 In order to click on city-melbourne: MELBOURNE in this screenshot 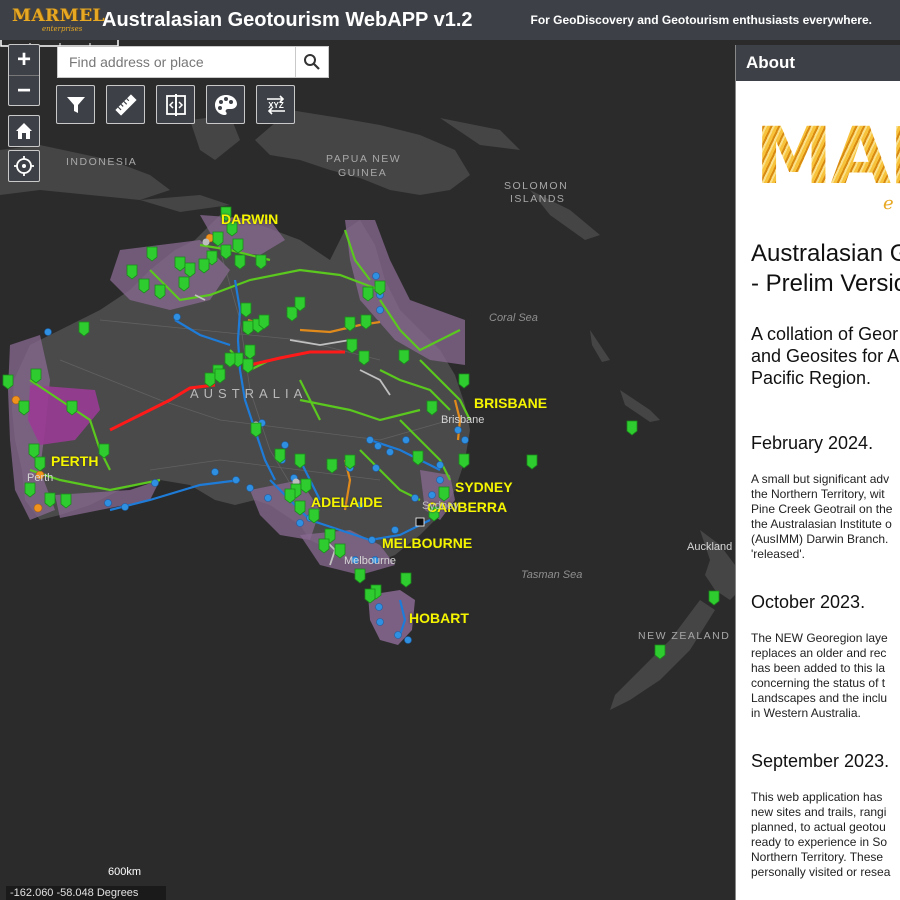, I will do `click(427, 543)`.